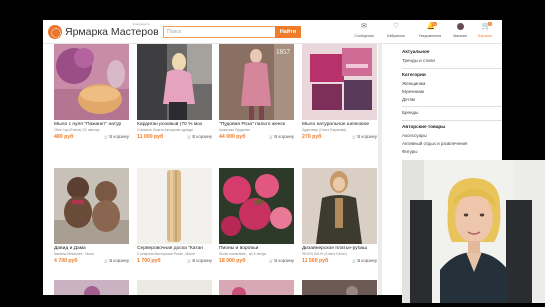  I want to click on cart-badge: 5, so click(490, 24).